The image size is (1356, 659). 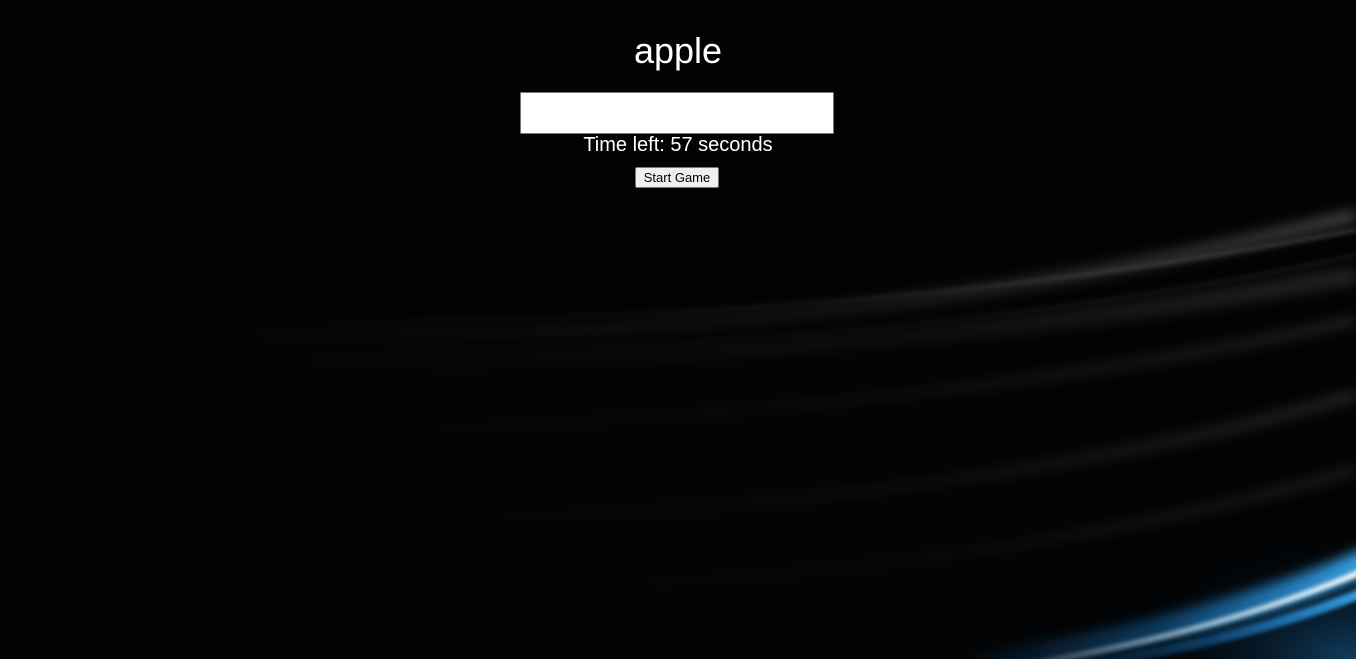 What do you see at coordinates (677, 113) in the screenshot?
I see `word-input` at bounding box center [677, 113].